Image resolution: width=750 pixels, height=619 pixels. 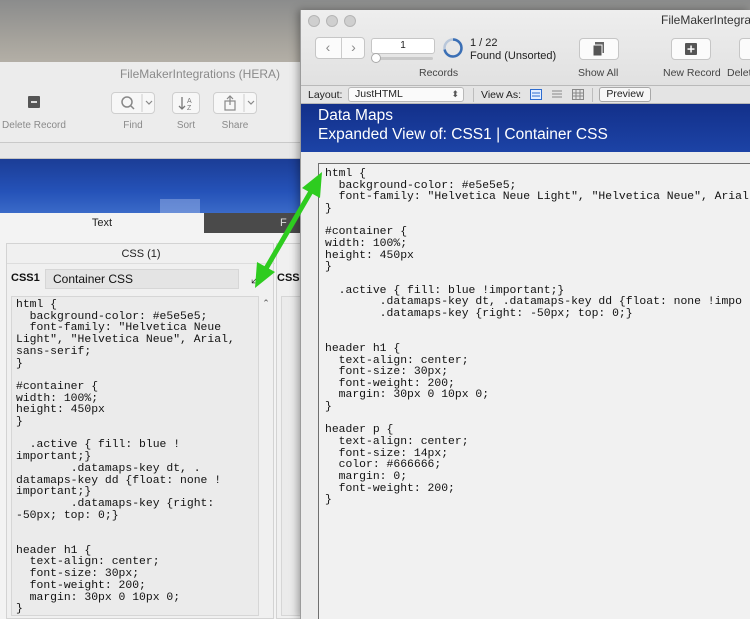 What do you see at coordinates (536, 94) in the screenshot?
I see `form-view-icon` at bounding box center [536, 94].